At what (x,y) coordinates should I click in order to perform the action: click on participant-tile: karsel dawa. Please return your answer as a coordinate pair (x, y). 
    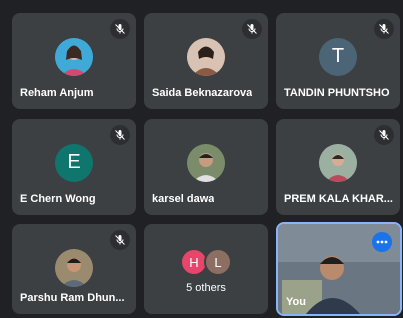
    Looking at the image, I should click on (206, 167).